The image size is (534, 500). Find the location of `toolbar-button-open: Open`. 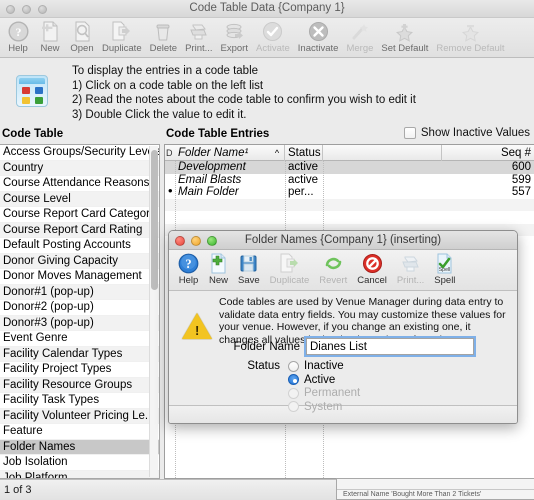

toolbar-button-open: Open is located at coordinates (82, 36).